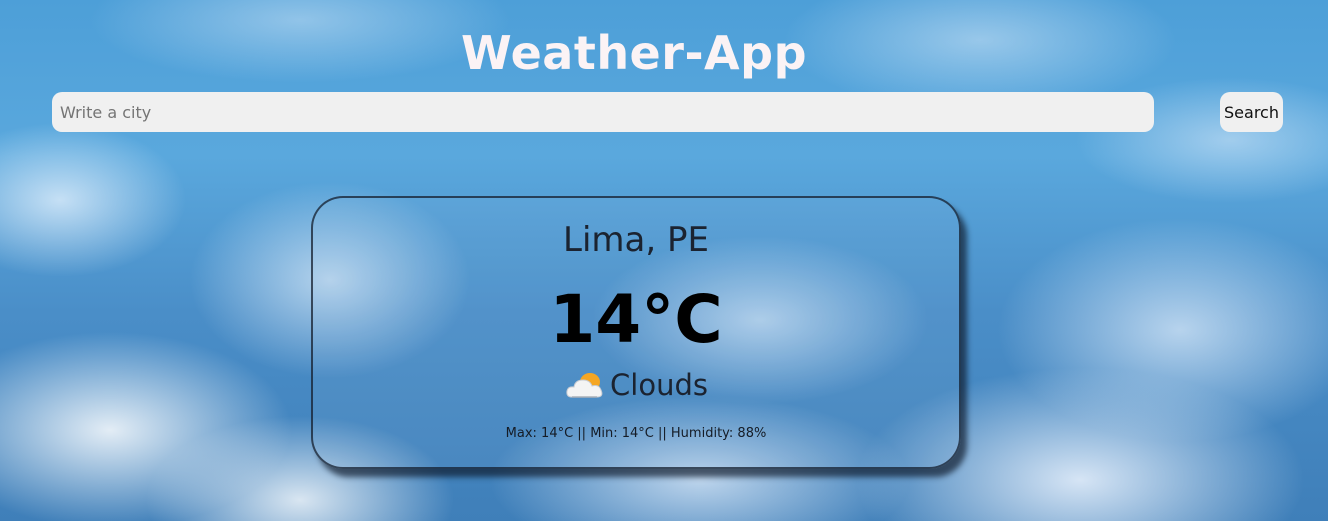  I want to click on temperature-value: 14°C, so click(636, 319).